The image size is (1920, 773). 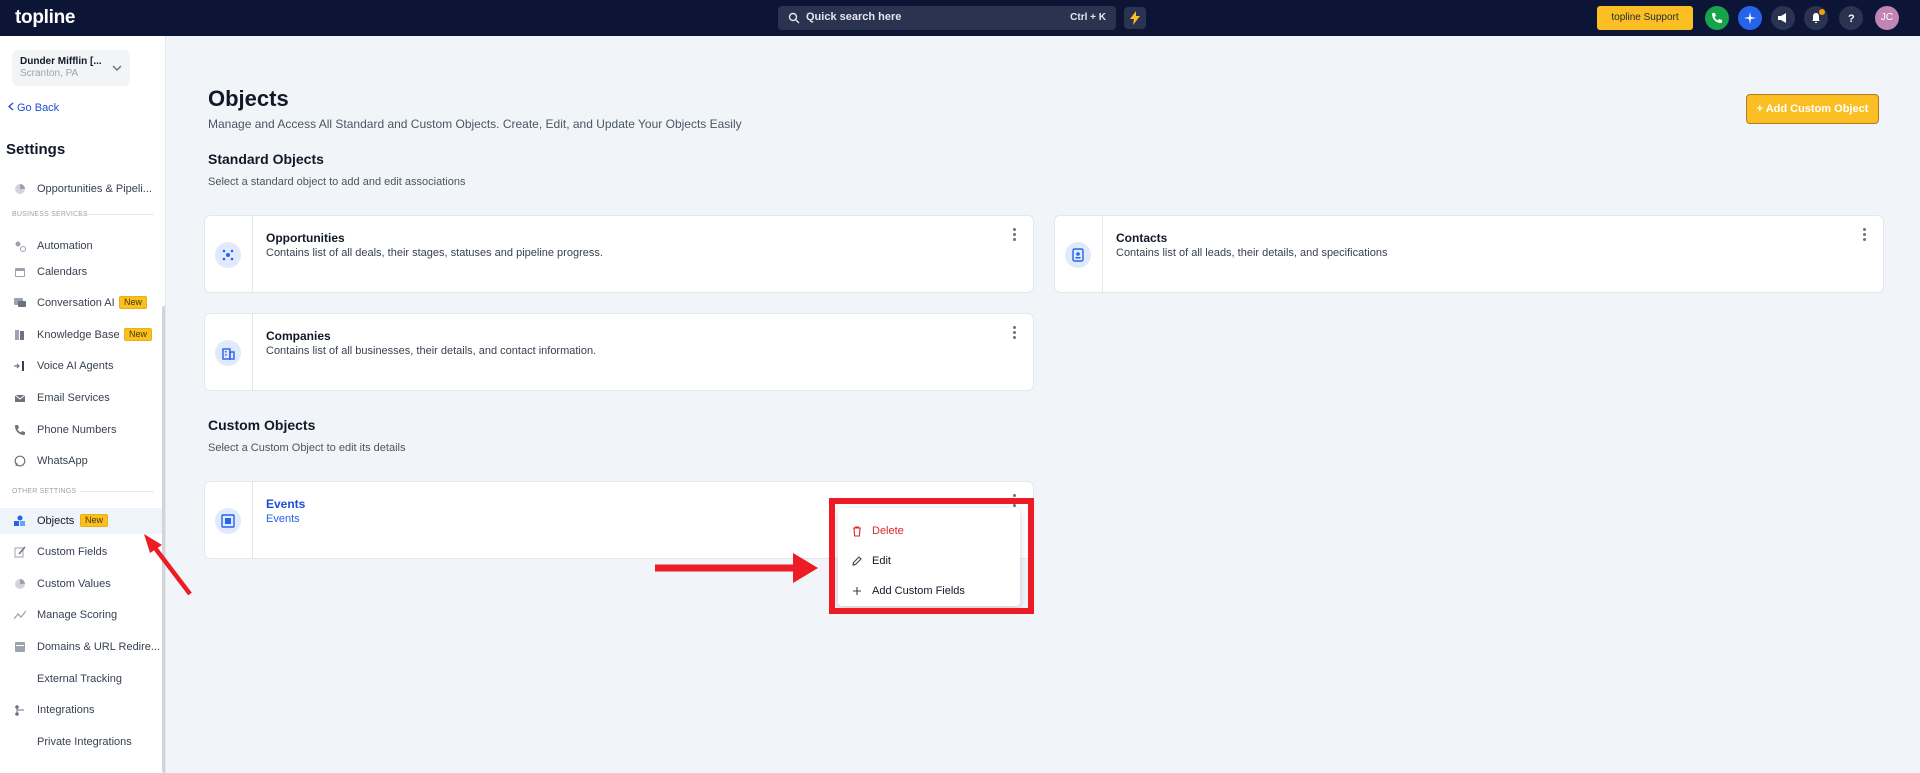 What do you see at coordinates (168, 565) in the screenshot?
I see `annotation-arrow-objects` at bounding box center [168, 565].